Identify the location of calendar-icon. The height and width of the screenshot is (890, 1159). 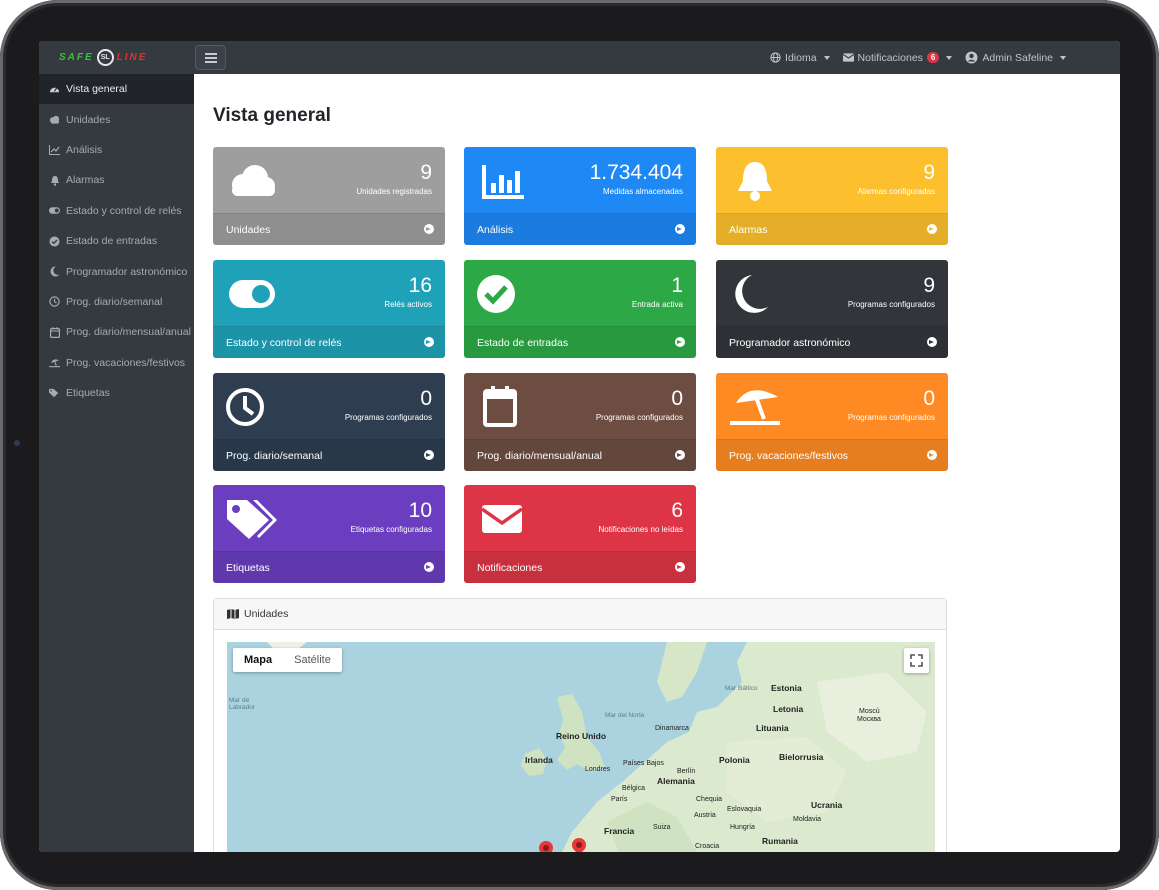
(54, 332).